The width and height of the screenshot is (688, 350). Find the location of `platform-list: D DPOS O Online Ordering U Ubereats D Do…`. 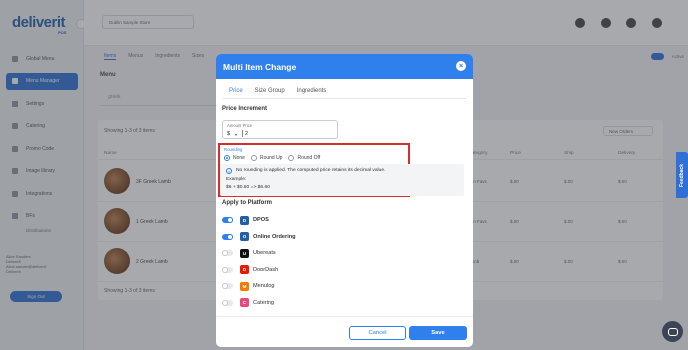

platform-list: D DPOS O Online Ordering U Ubereats D Do… is located at coordinates (342, 261).